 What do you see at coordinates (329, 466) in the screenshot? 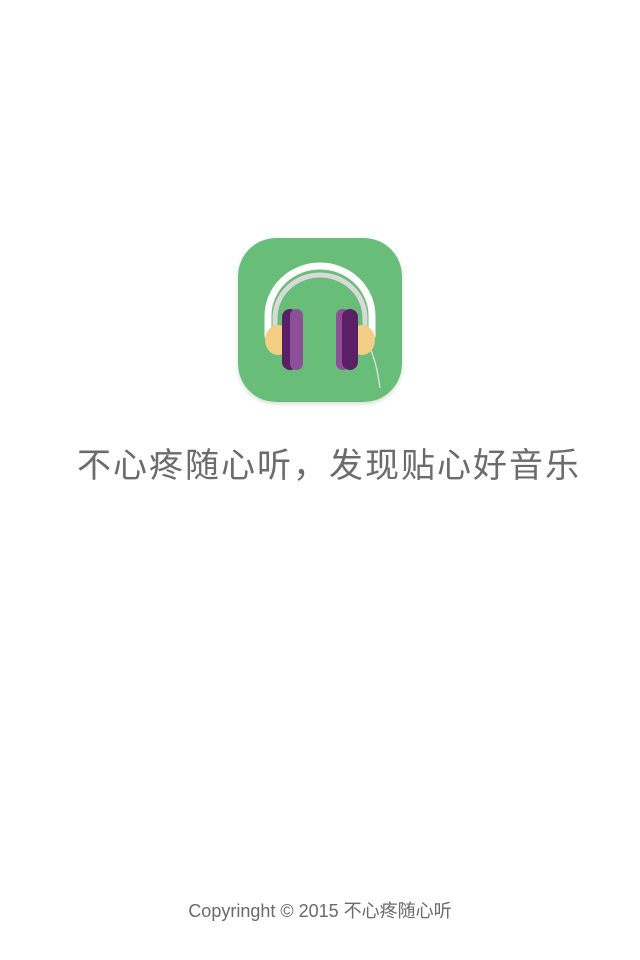
I see `slogan-text: 不心疼随心听，发现贴心好音乐` at bounding box center [329, 466].